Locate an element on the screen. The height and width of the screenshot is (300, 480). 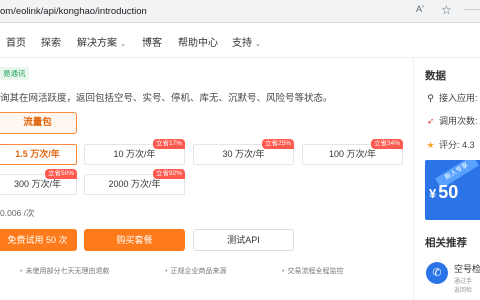
nav-item-label: 支持 is located at coordinates (242, 43).